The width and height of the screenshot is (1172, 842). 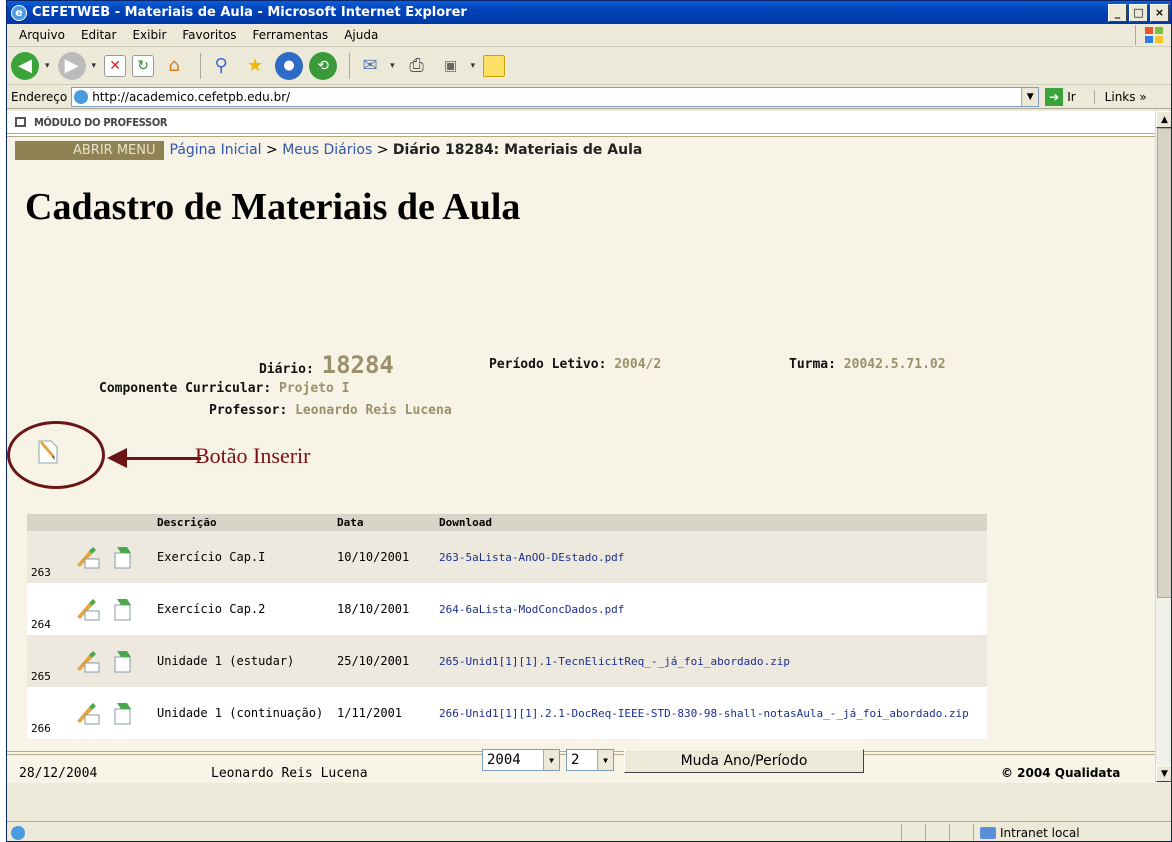 I want to click on back-dropdown-icon: ▾, so click(x=47, y=66).